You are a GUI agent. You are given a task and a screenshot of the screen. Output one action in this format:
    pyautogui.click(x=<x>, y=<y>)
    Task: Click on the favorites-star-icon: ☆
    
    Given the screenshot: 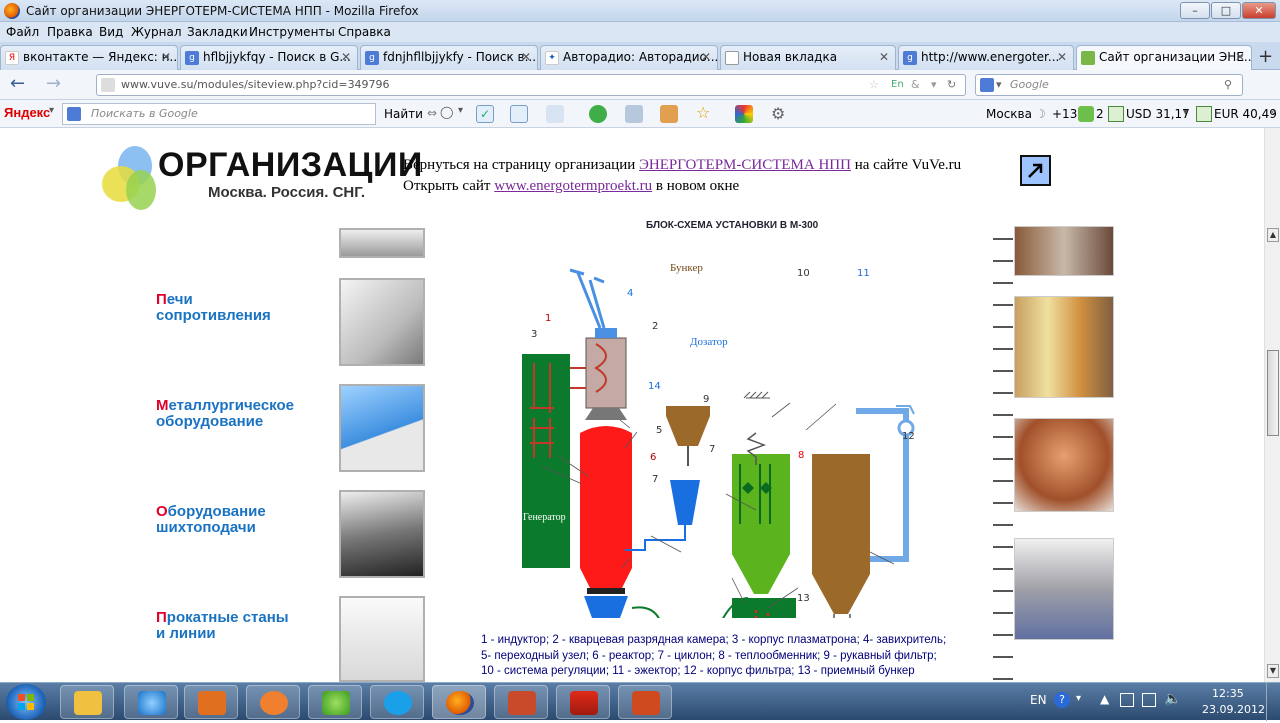 What is the action you would take?
    pyautogui.click(x=705, y=114)
    